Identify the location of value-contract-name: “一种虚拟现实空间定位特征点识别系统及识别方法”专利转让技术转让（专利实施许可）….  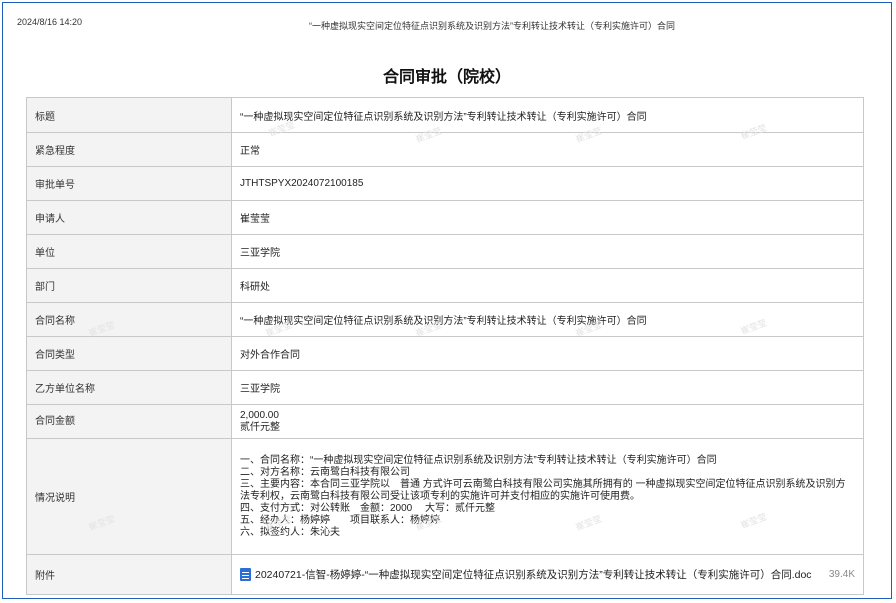
(547, 319).